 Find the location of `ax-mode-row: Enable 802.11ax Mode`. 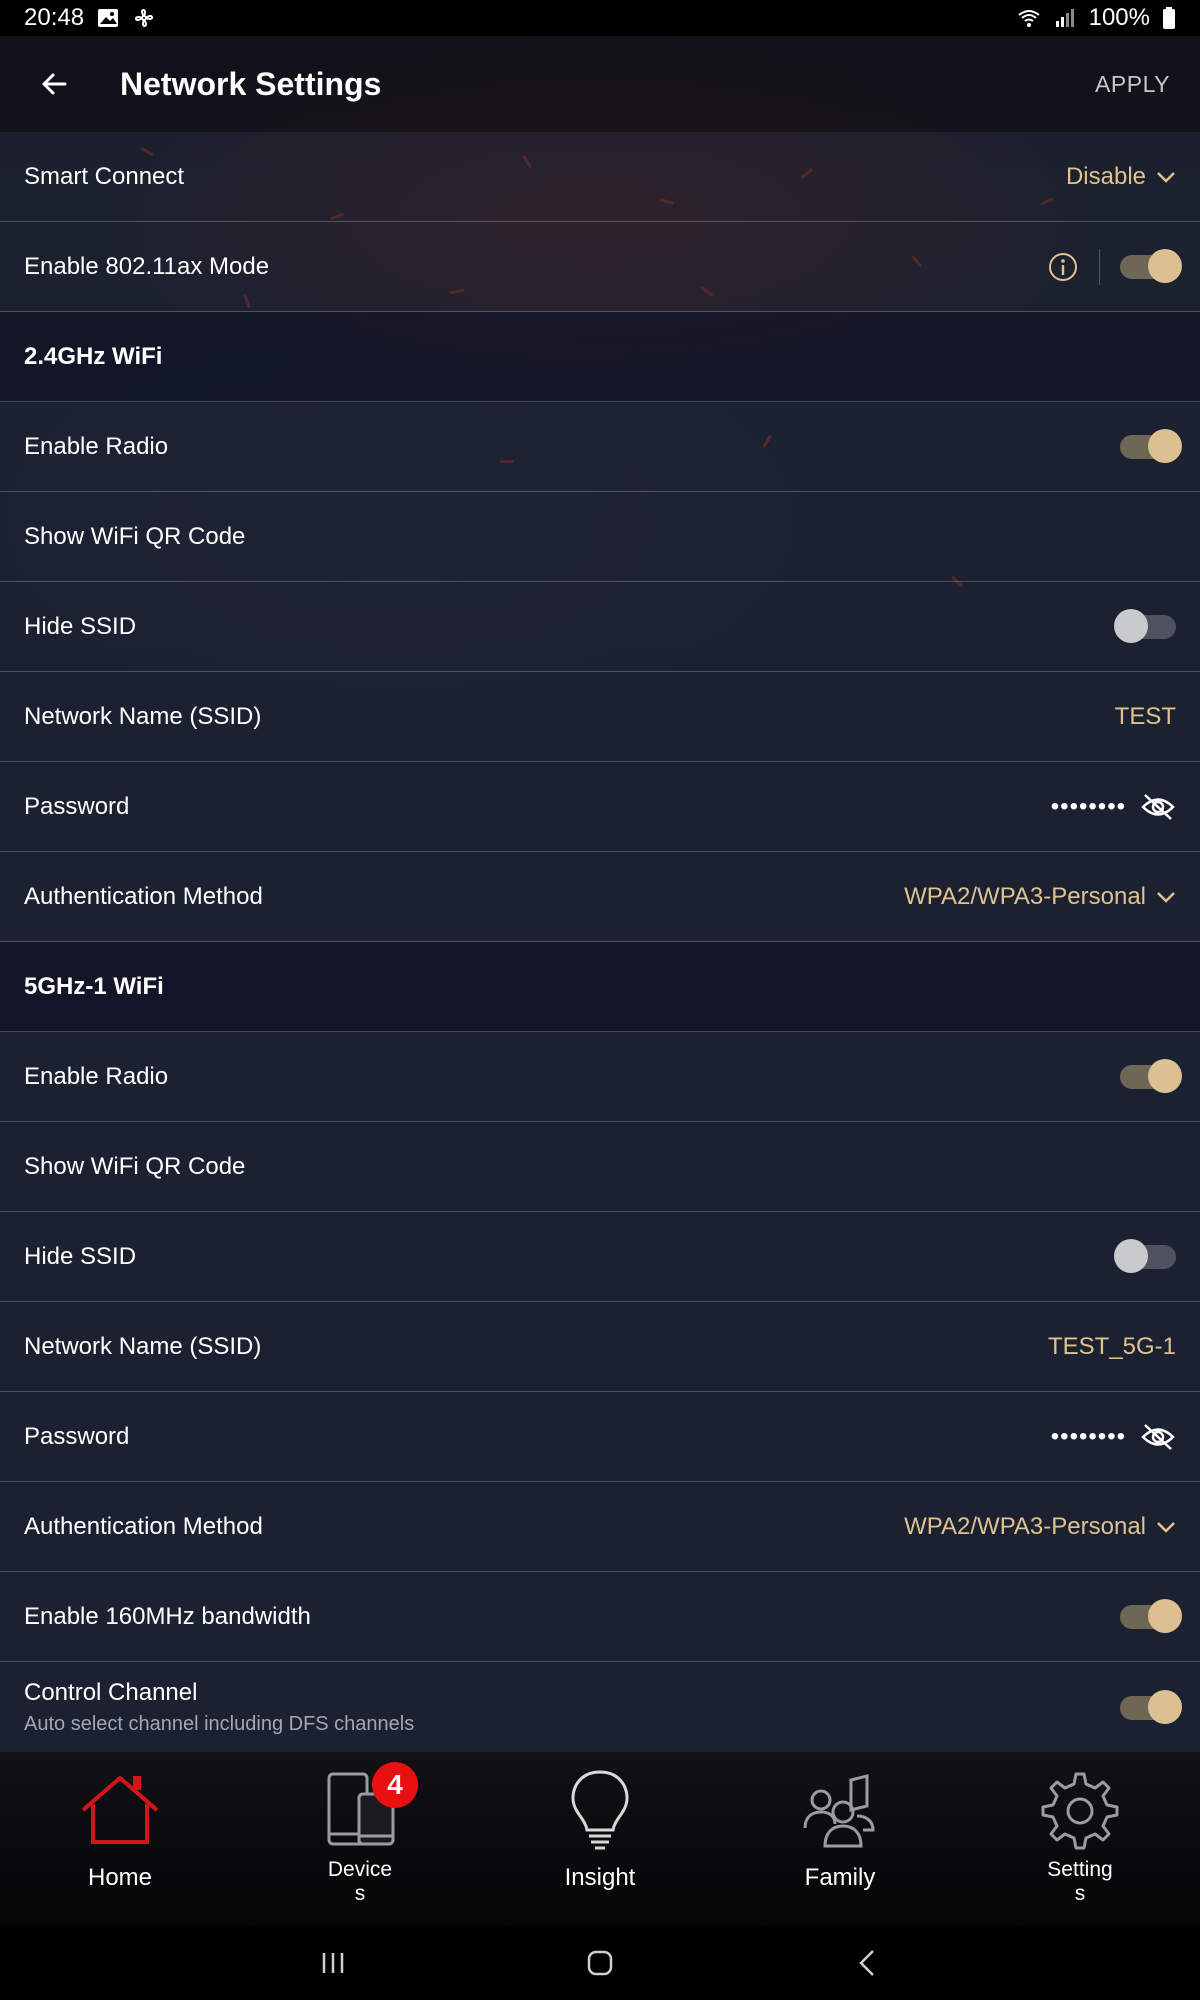

ax-mode-row: Enable 802.11ax Mode is located at coordinates (600, 267).